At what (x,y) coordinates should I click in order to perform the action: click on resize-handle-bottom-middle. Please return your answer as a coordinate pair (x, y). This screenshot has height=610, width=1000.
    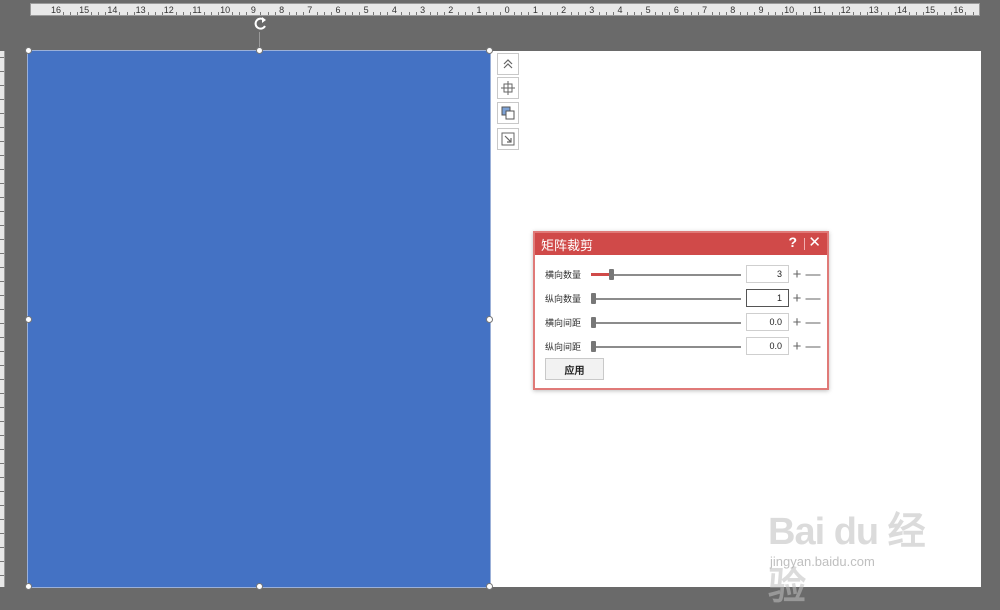
    Looking at the image, I should click on (259, 586).